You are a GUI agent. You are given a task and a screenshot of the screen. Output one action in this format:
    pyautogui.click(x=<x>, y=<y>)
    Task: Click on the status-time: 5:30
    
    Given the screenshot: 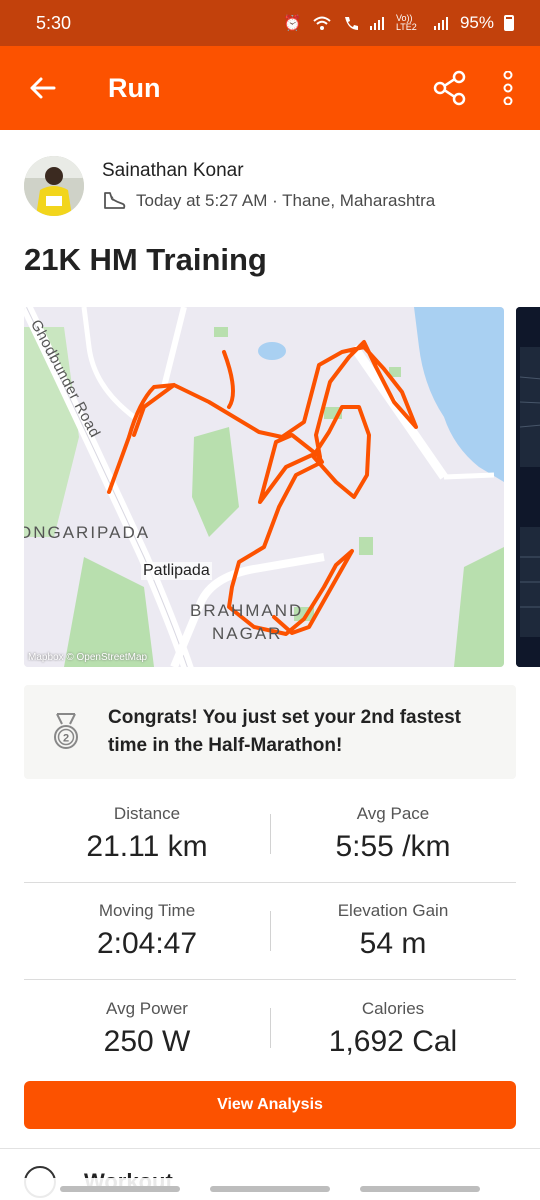 What is the action you would take?
    pyautogui.click(x=54, y=22)
    